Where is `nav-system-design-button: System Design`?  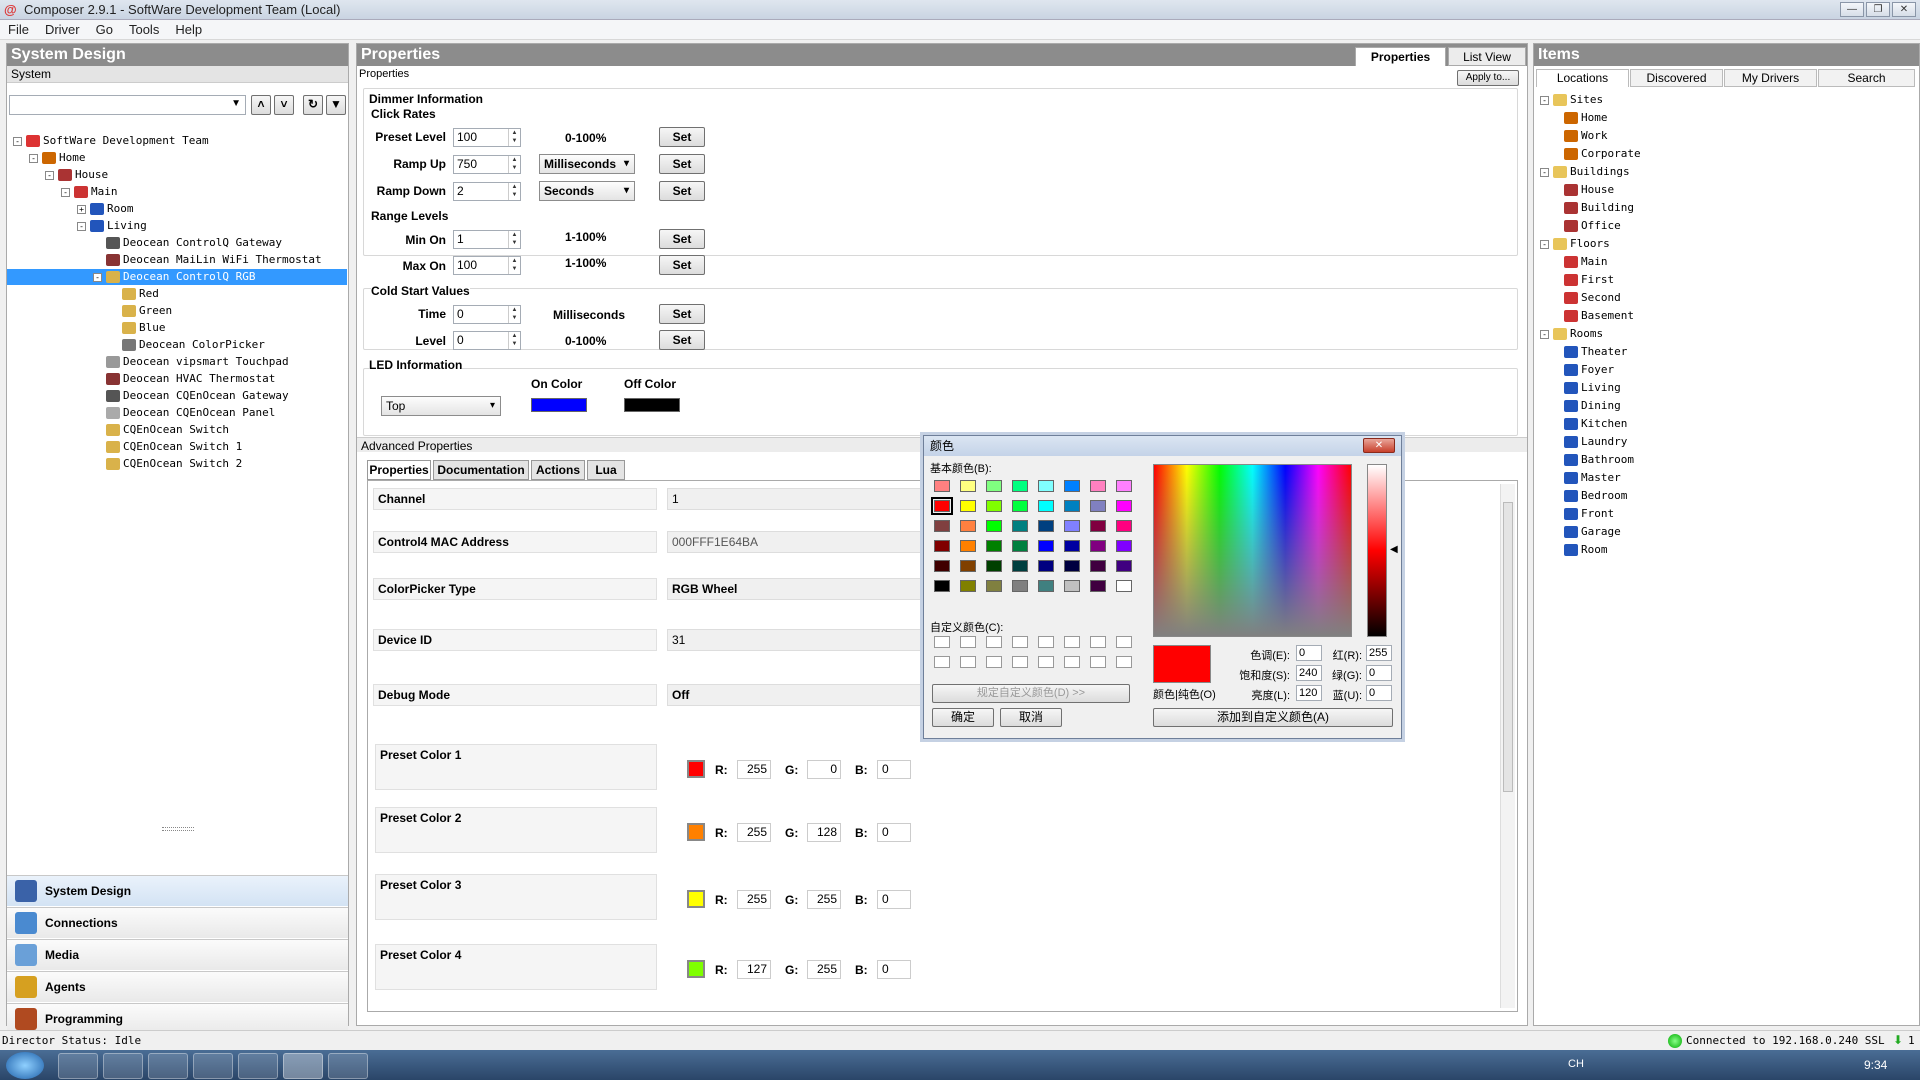 nav-system-design-button: System Design is located at coordinates (177, 890).